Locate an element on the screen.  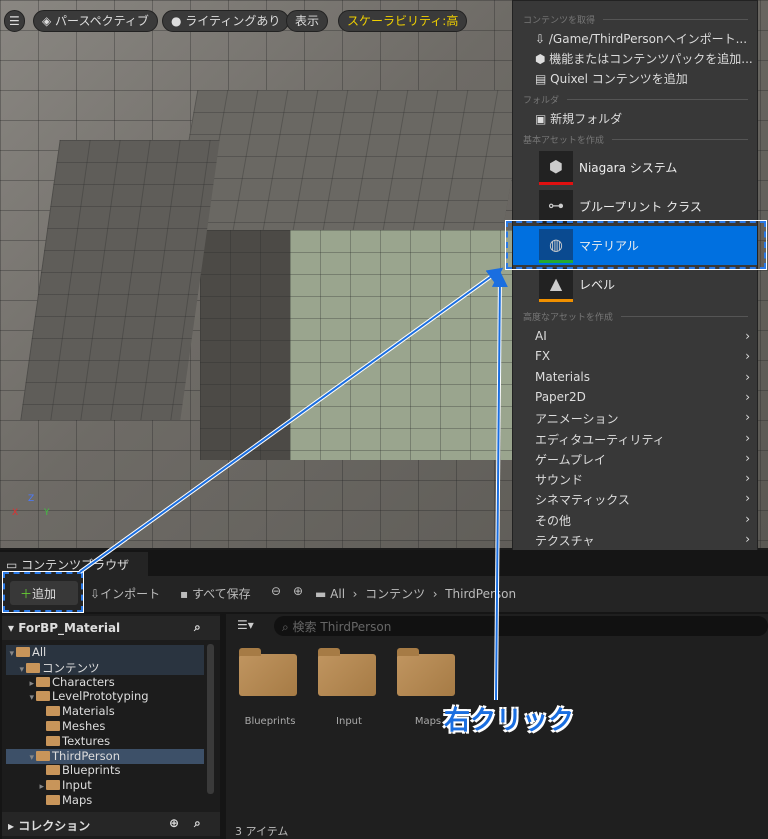
annotation-right-click-label: 右クリック is located at coordinates (509, 721).